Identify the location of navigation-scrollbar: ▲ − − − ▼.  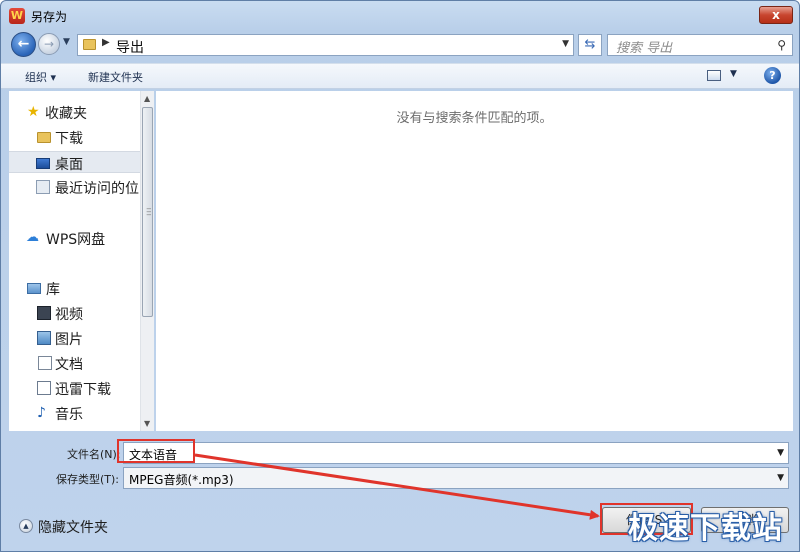
(147, 261).